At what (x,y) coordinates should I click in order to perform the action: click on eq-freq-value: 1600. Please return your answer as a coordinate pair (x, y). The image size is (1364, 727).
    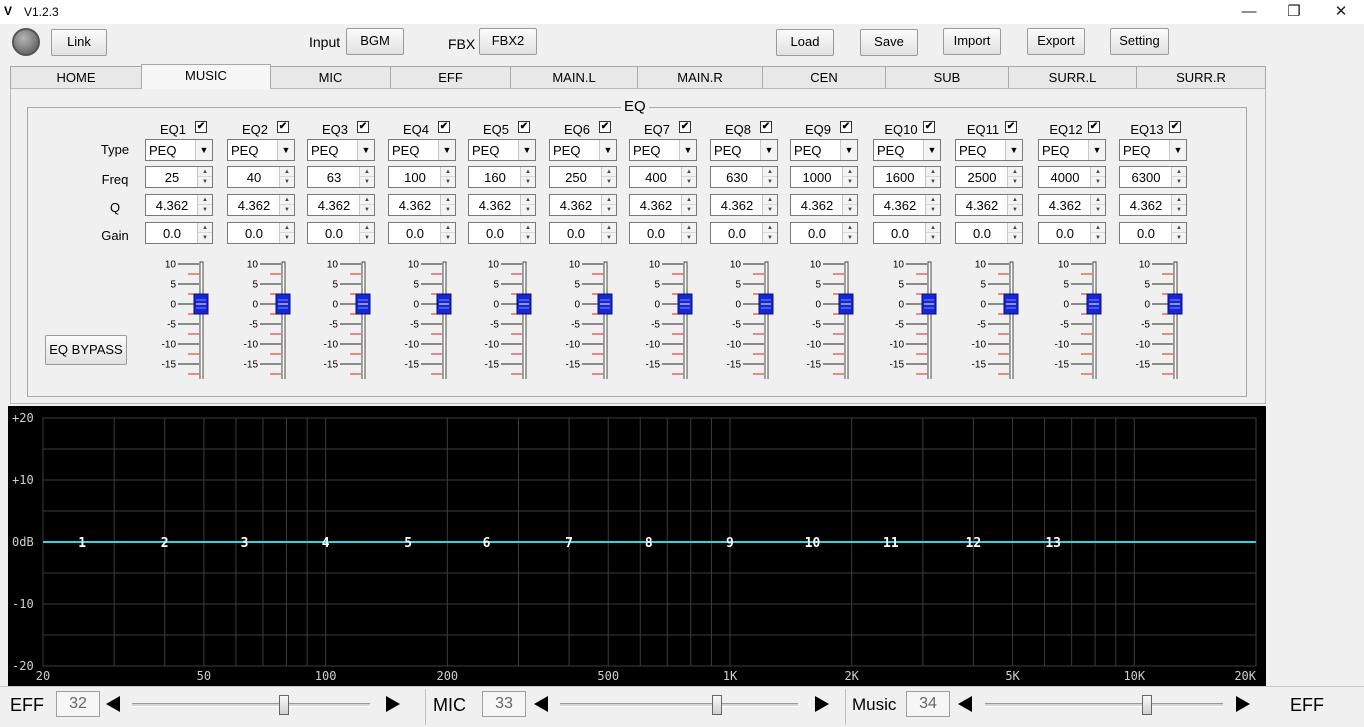
    Looking at the image, I should click on (900, 177).